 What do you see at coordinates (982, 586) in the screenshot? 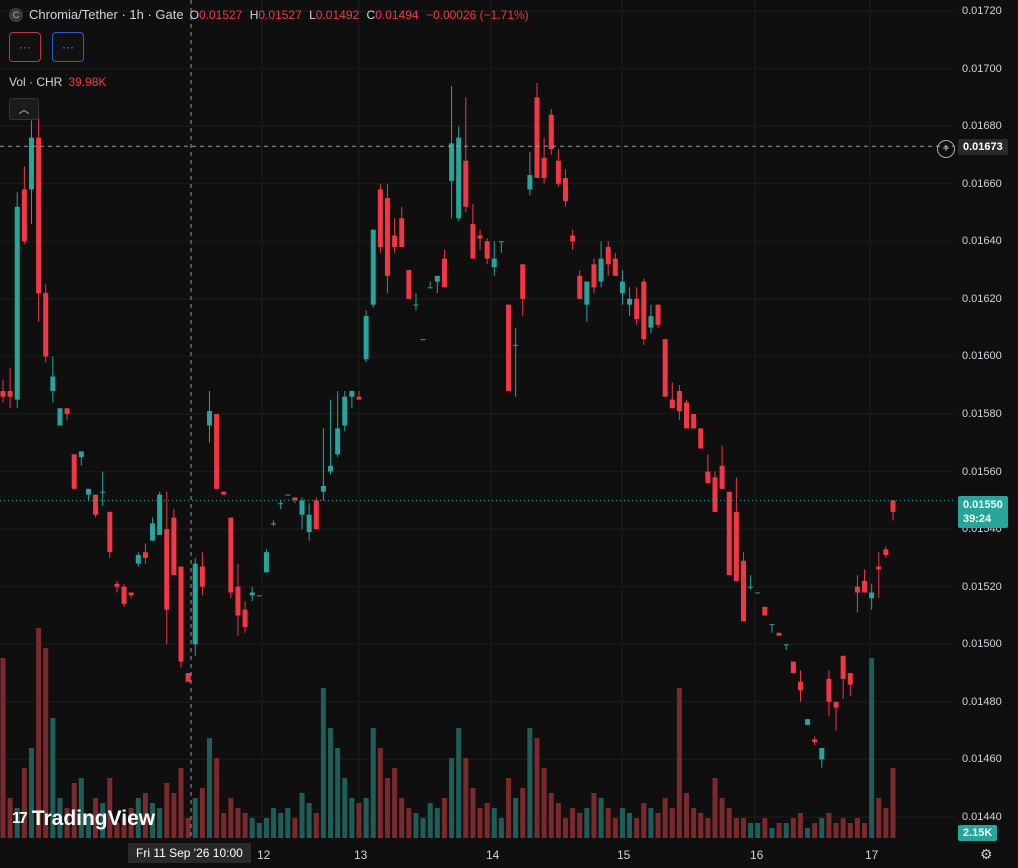
I see `price-axis-tick-label: 0.01520` at bounding box center [982, 586].